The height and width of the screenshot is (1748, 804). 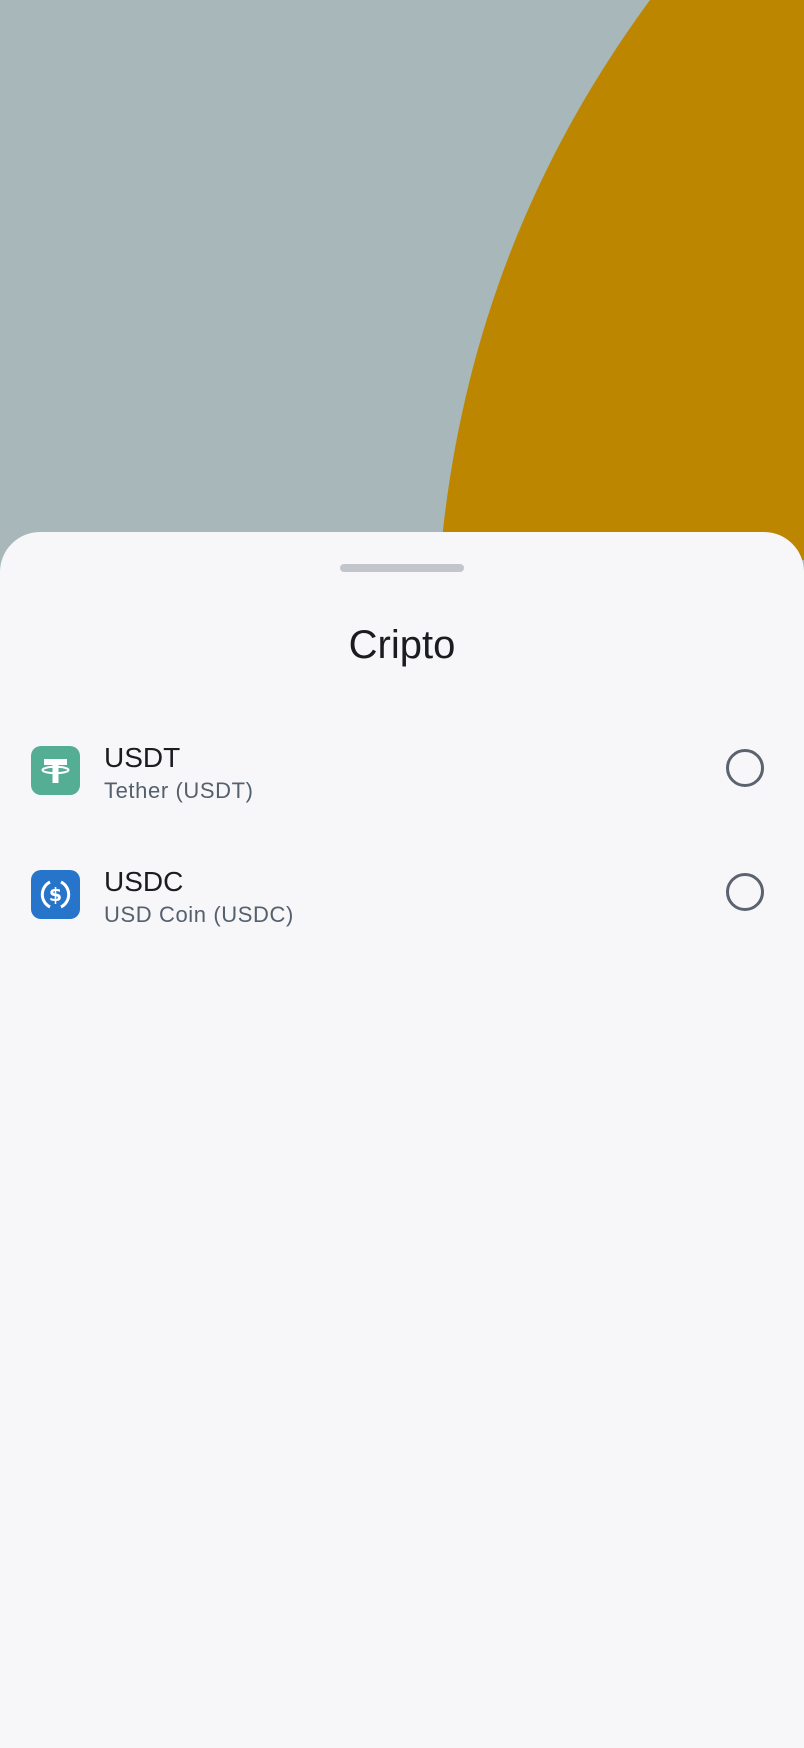 What do you see at coordinates (745, 768) in the screenshot?
I see `radio-button-usdt` at bounding box center [745, 768].